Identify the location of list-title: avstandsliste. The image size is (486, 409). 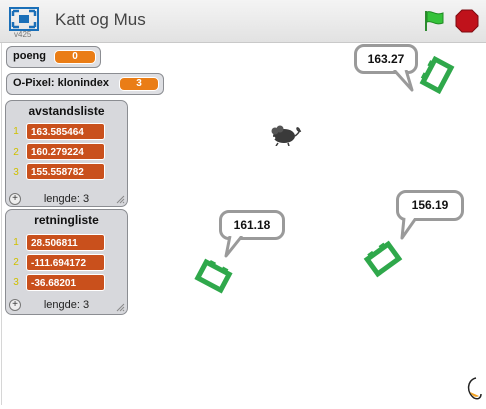
(66, 111).